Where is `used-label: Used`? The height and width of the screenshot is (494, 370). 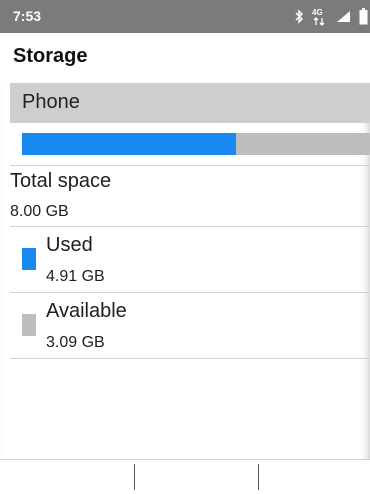
used-label: Used is located at coordinates (69, 245).